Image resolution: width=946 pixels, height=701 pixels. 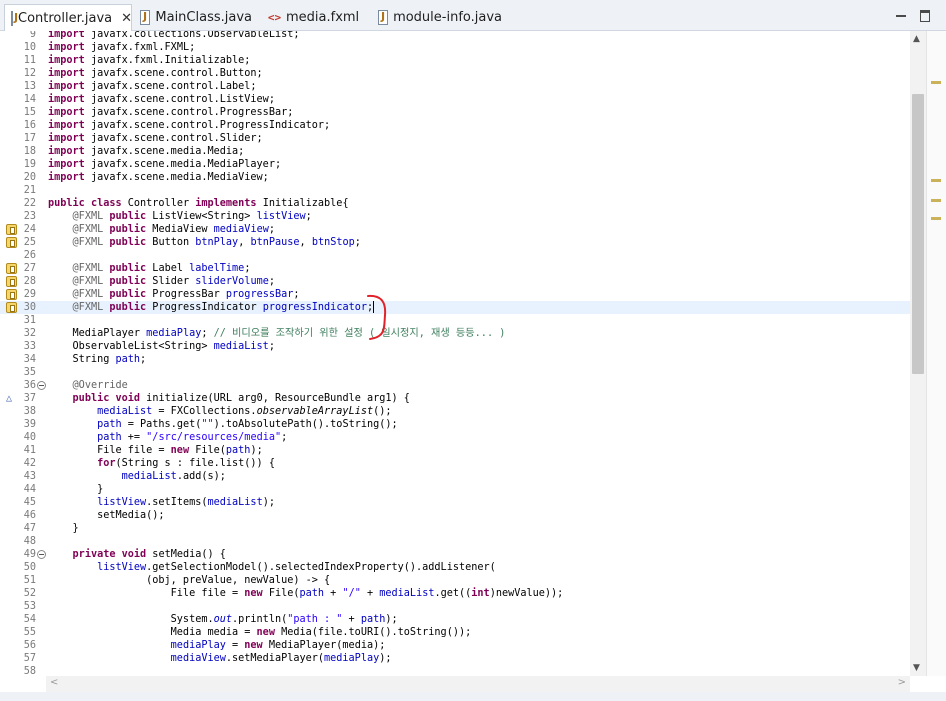 What do you see at coordinates (918, 234) in the screenshot?
I see `scrollbar-thumb` at bounding box center [918, 234].